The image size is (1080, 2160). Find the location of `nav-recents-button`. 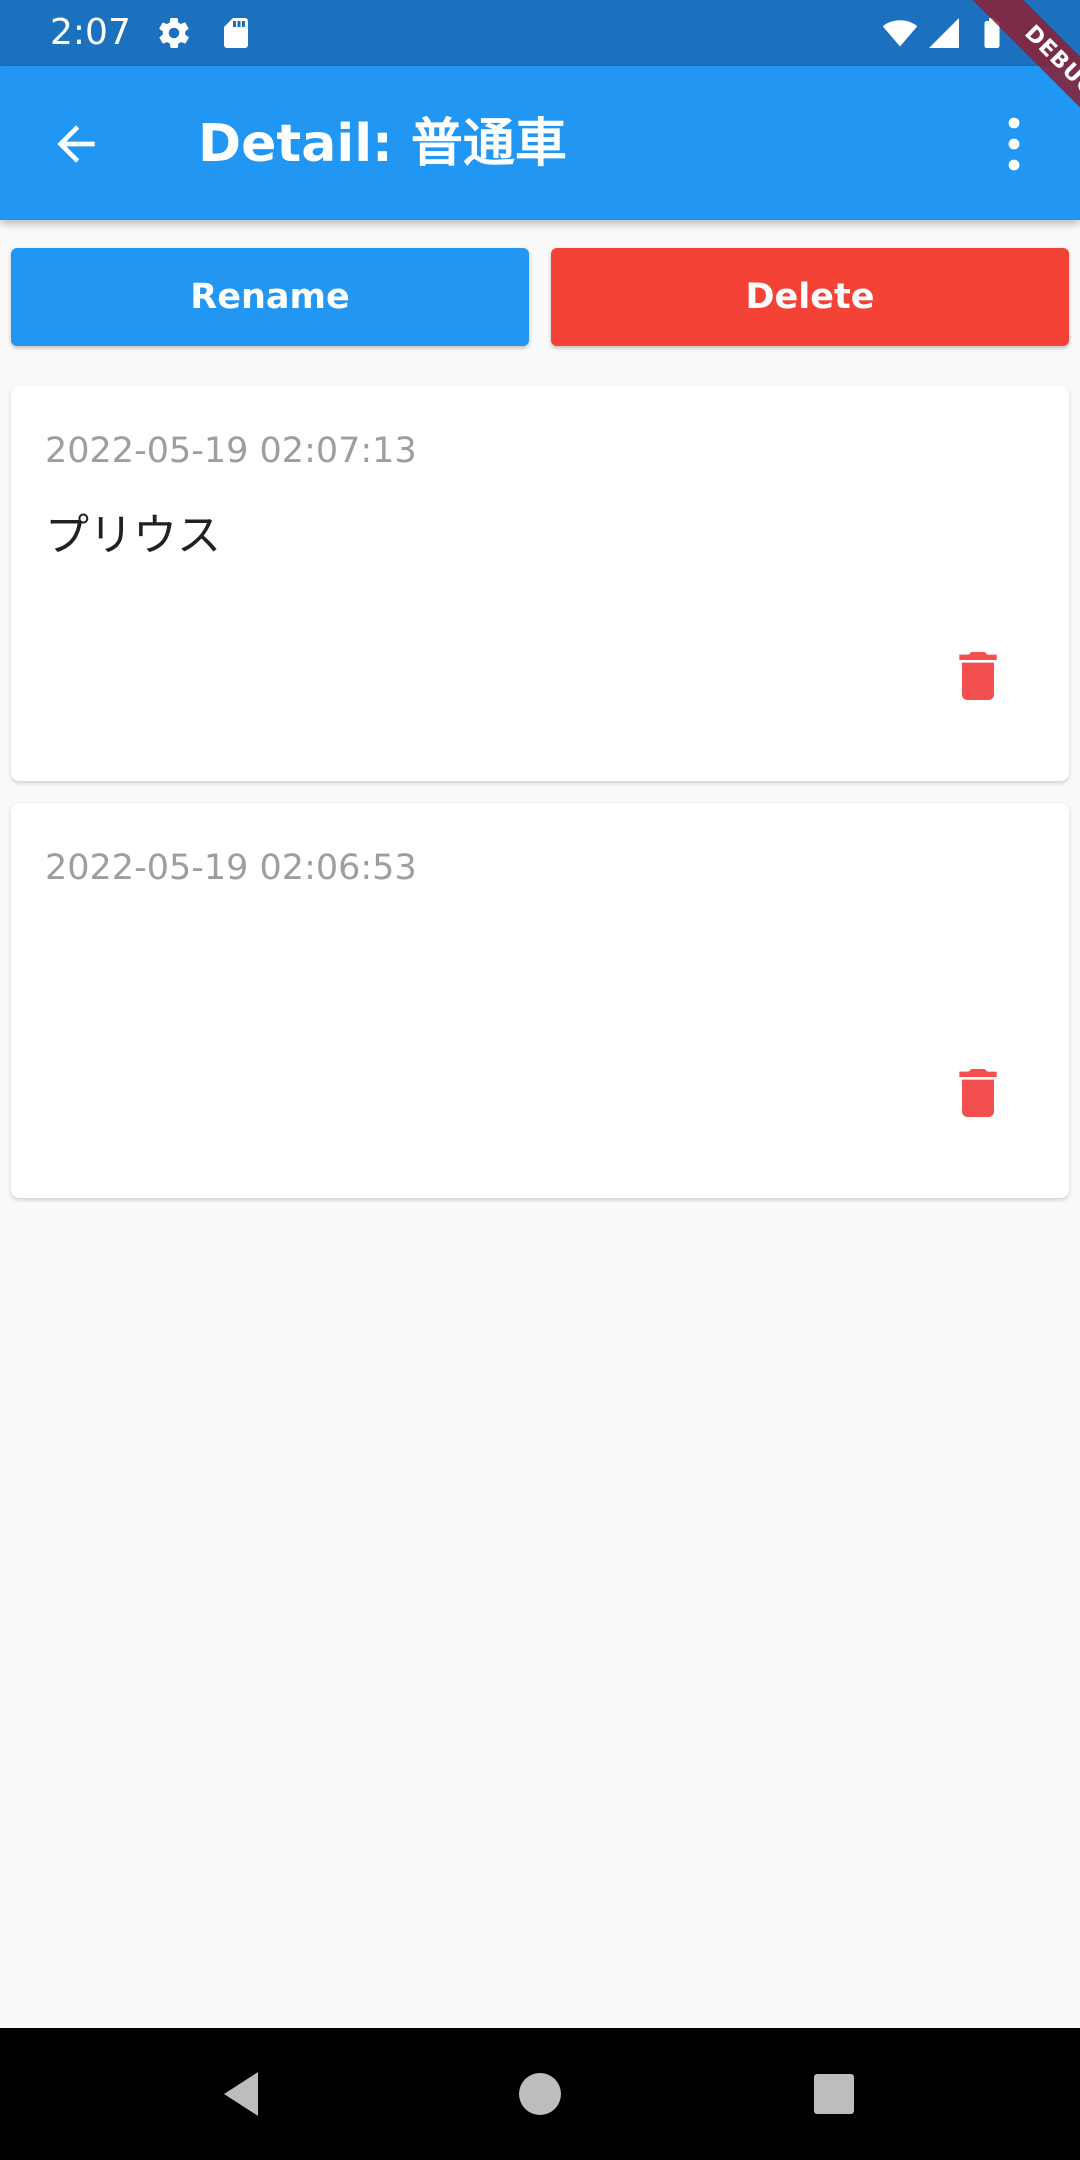

nav-recents-button is located at coordinates (834, 2094).